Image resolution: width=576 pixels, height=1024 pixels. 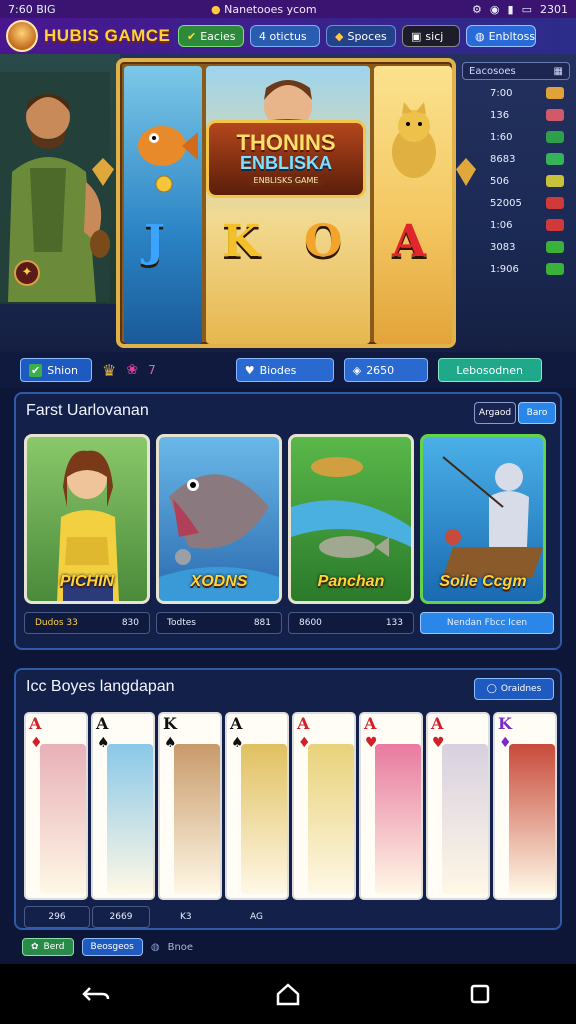 What do you see at coordinates (558, 71) in the screenshot?
I see `grid-icon: ▦` at bounding box center [558, 71].